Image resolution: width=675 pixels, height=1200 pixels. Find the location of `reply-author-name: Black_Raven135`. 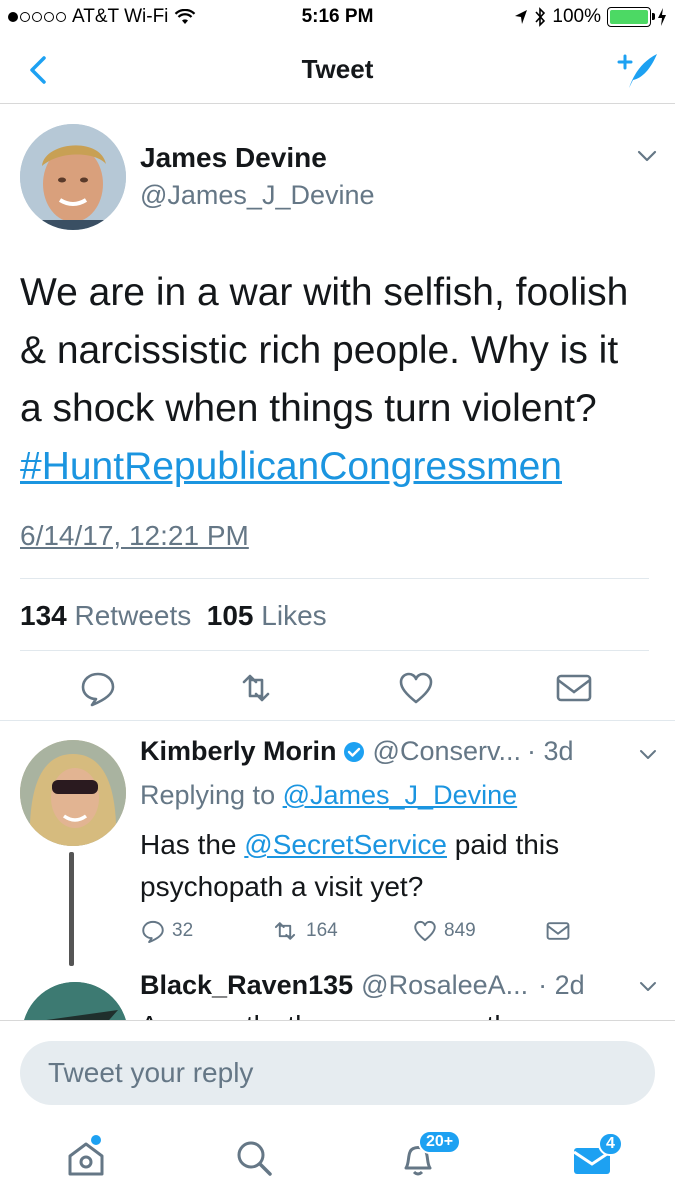

reply-author-name: Black_Raven135 is located at coordinates (246, 986).